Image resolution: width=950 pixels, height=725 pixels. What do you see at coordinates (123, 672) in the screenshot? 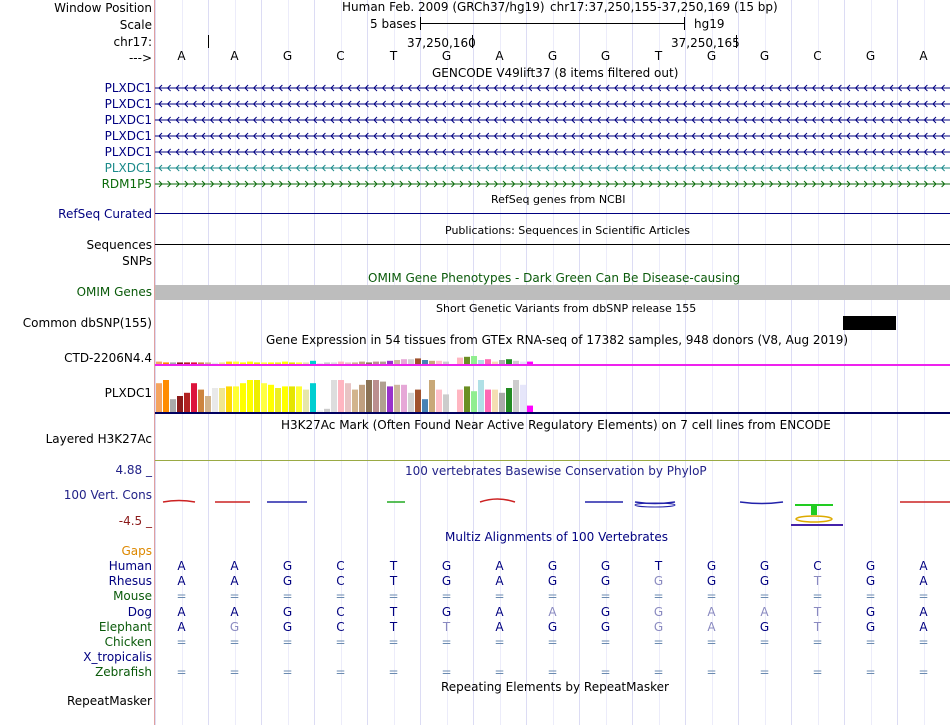
I see `species-label: Zebrafish` at bounding box center [123, 672].